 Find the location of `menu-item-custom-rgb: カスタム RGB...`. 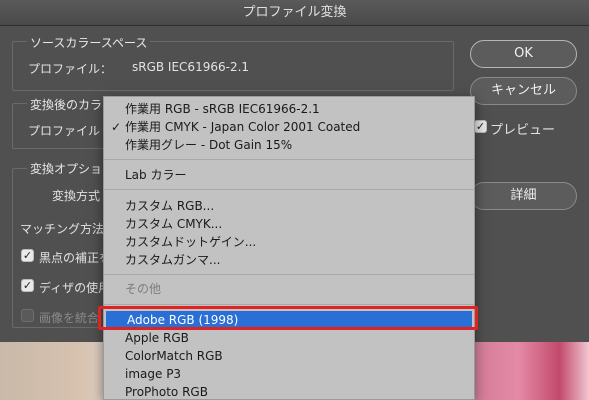

menu-item-custom-rgb: カスタム RGB... is located at coordinates (289, 206).